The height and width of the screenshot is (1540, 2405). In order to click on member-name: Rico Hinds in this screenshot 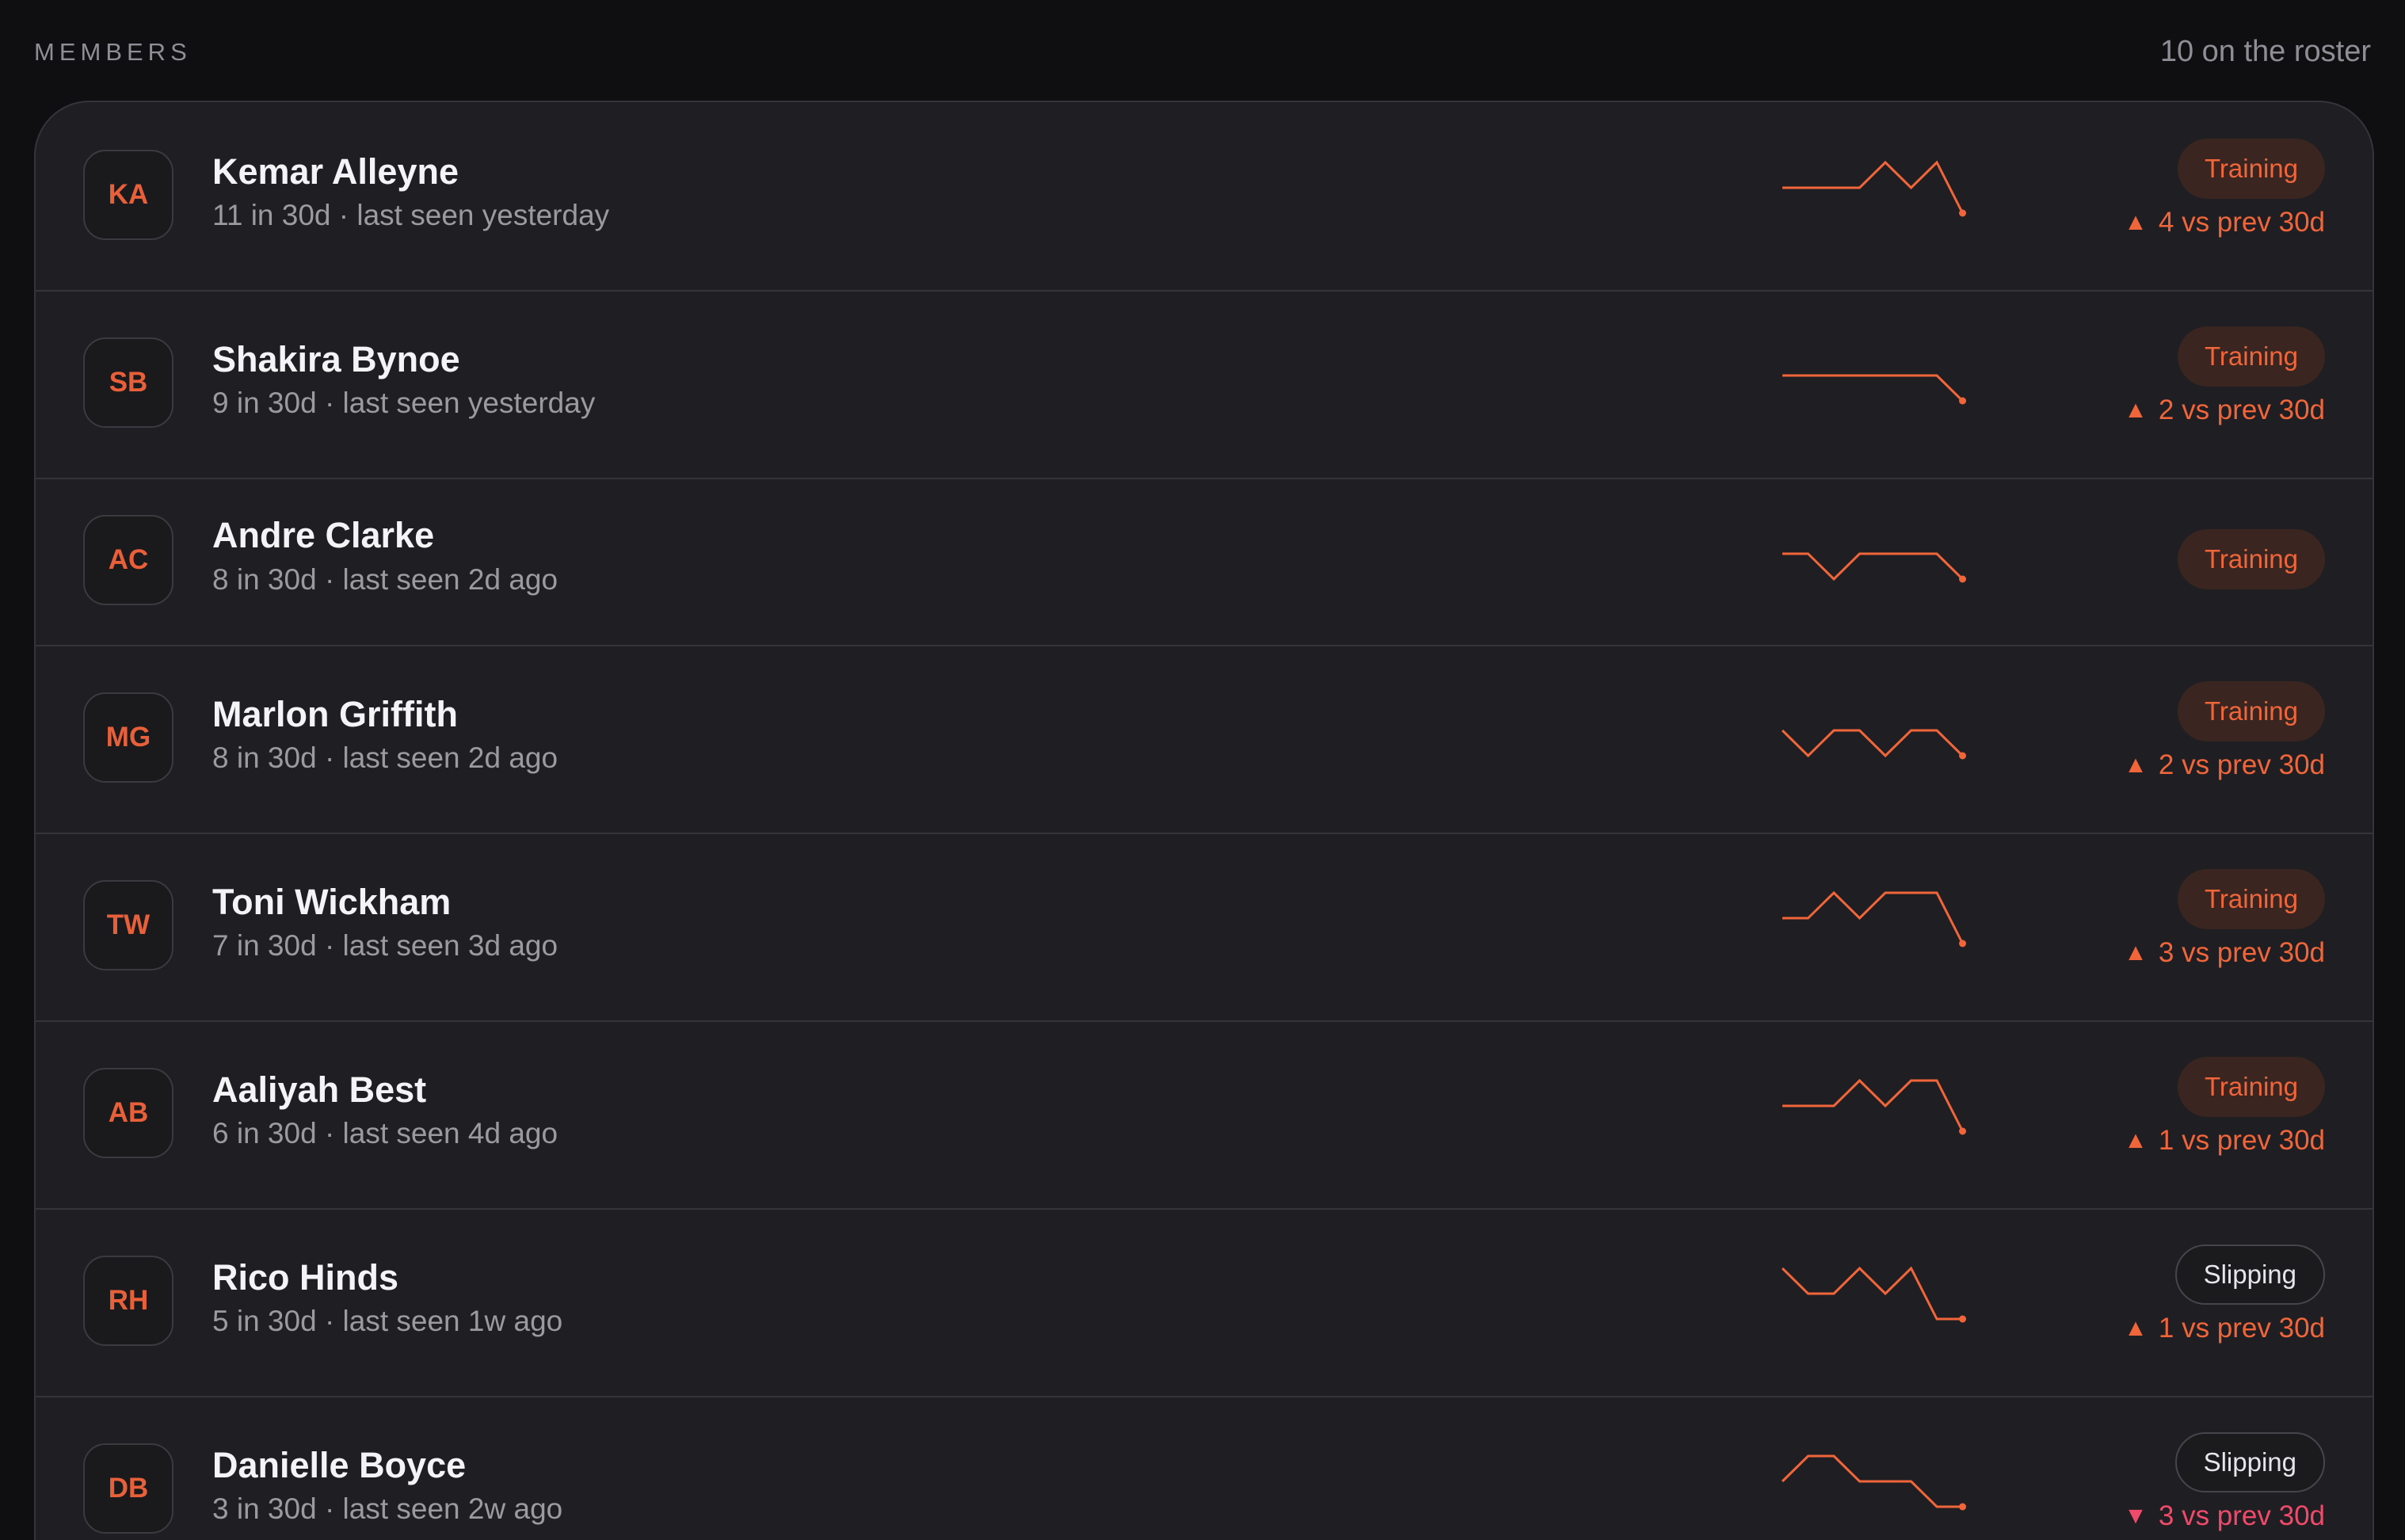, I will do `click(305, 1277)`.